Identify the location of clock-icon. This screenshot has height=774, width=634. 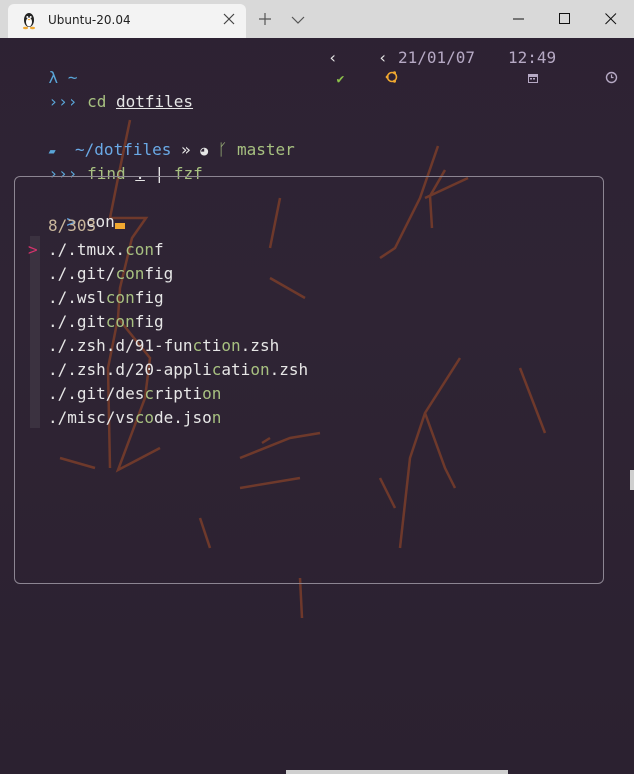
(592, 78).